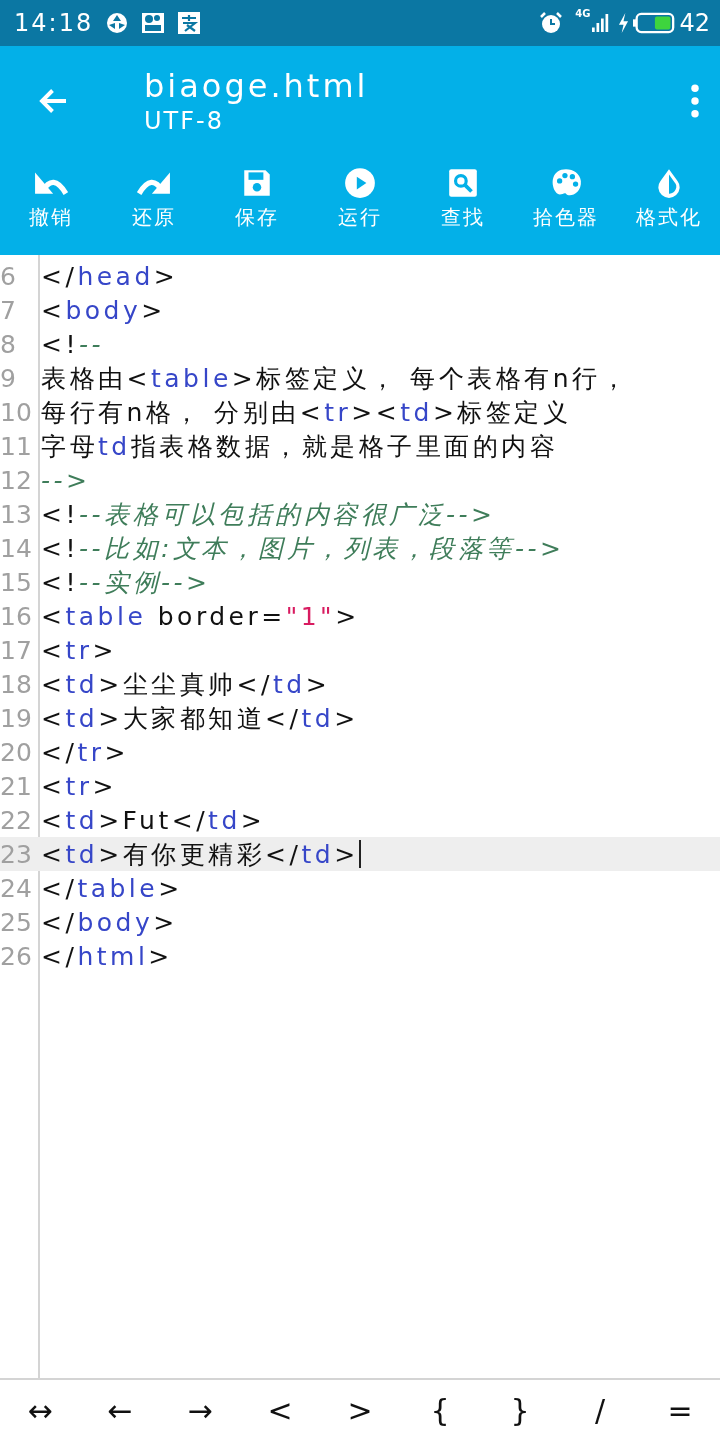 Image resolution: width=720 pixels, height=1440 pixels. What do you see at coordinates (16, 582) in the screenshot?
I see `line-number: 15` at bounding box center [16, 582].